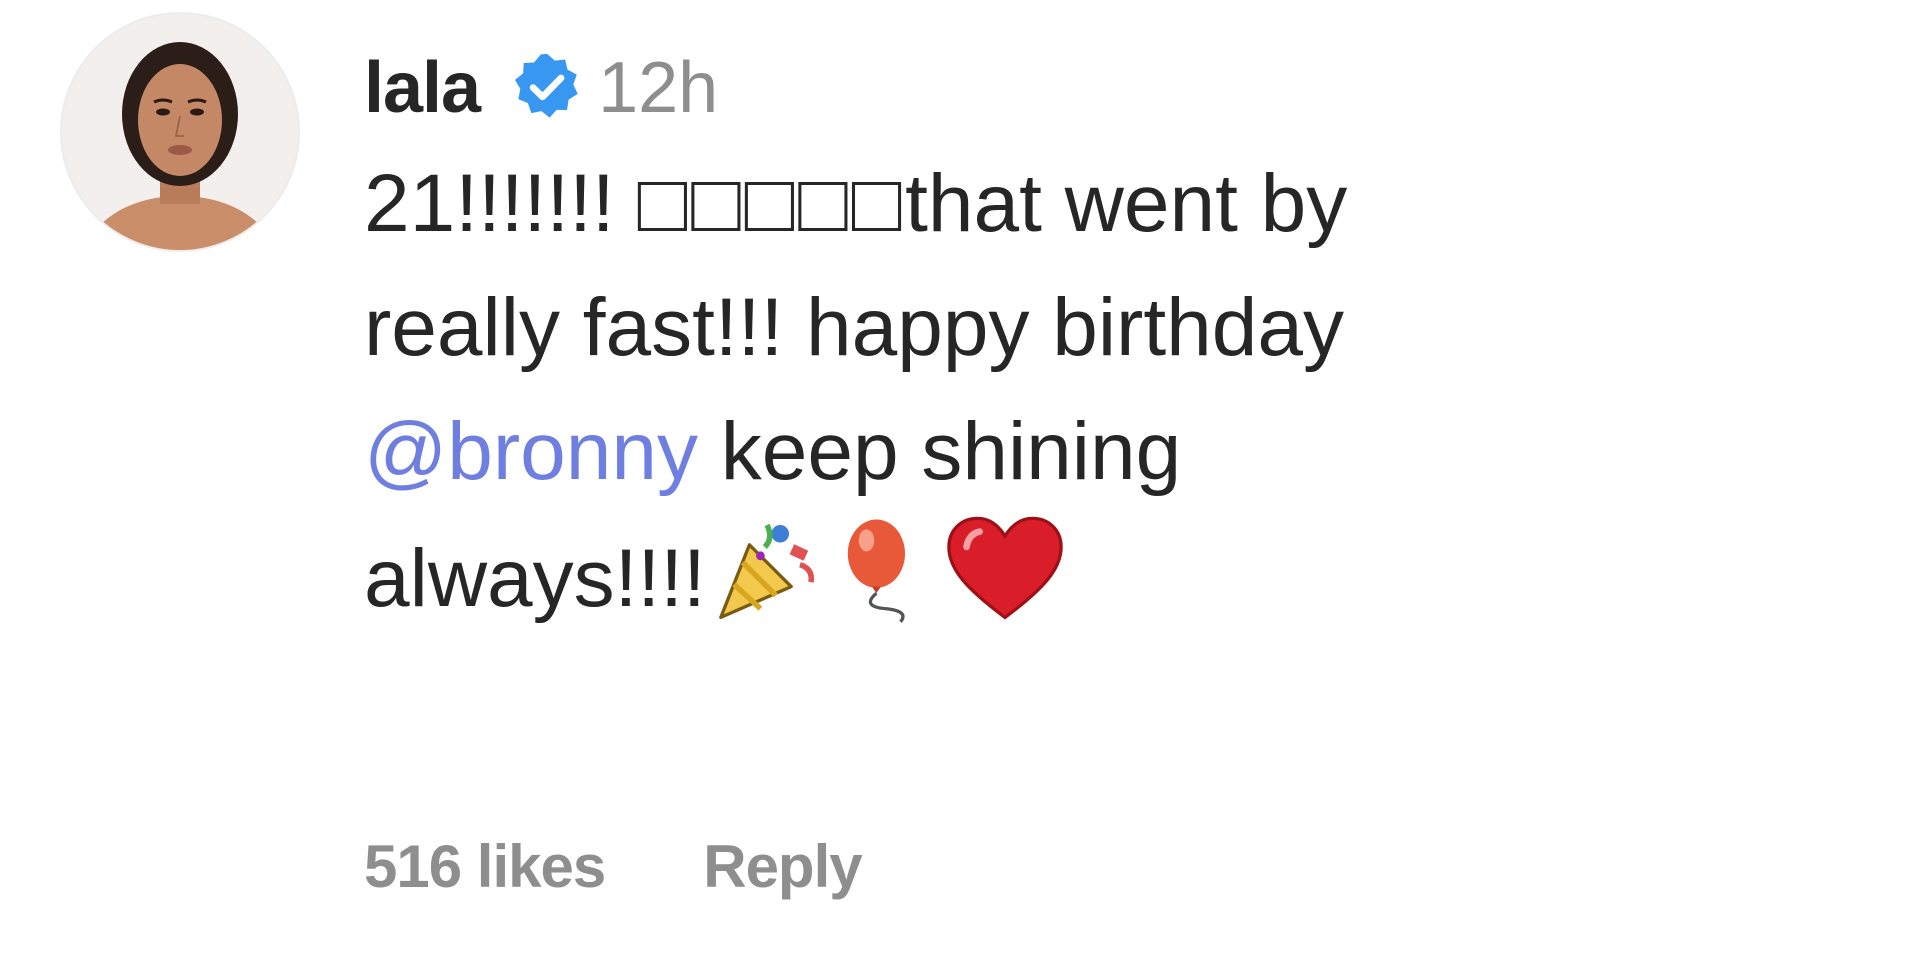 Image resolution: width=1920 pixels, height=960 pixels. I want to click on reply-button: Reply, so click(782, 866).